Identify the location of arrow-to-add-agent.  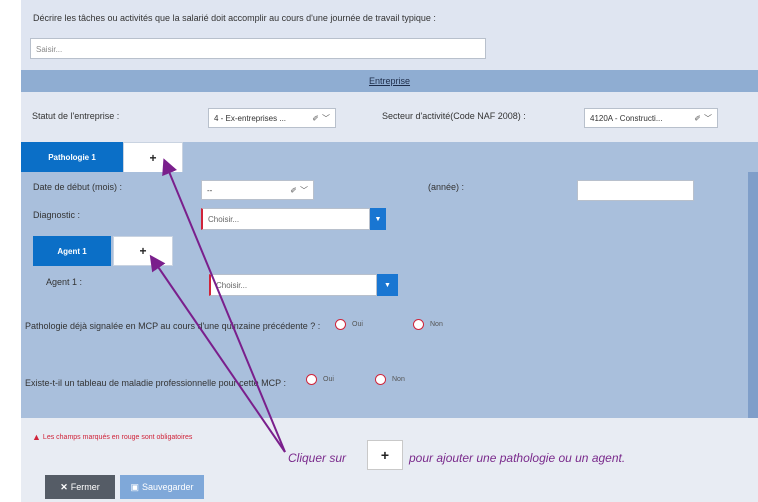
(217, 353).